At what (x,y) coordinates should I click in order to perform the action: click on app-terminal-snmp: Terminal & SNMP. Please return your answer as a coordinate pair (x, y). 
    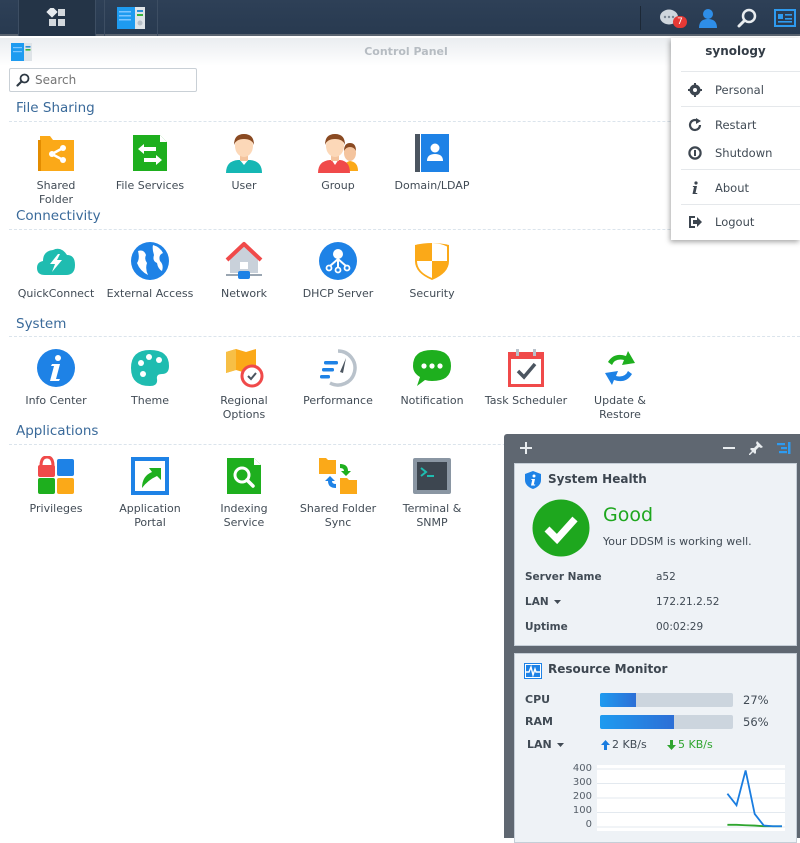
    Looking at the image, I should click on (432, 493).